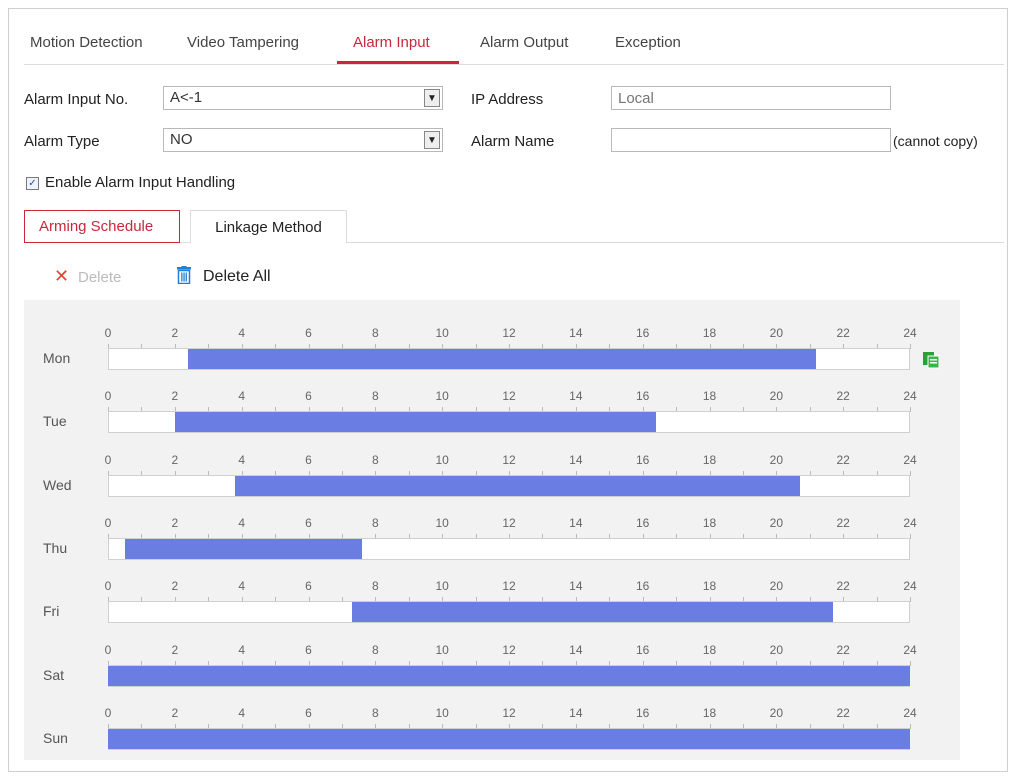 This screenshot has height=781, width=1018. I want to click on enable-handling-checkbox: ✓, so click(32, 183).